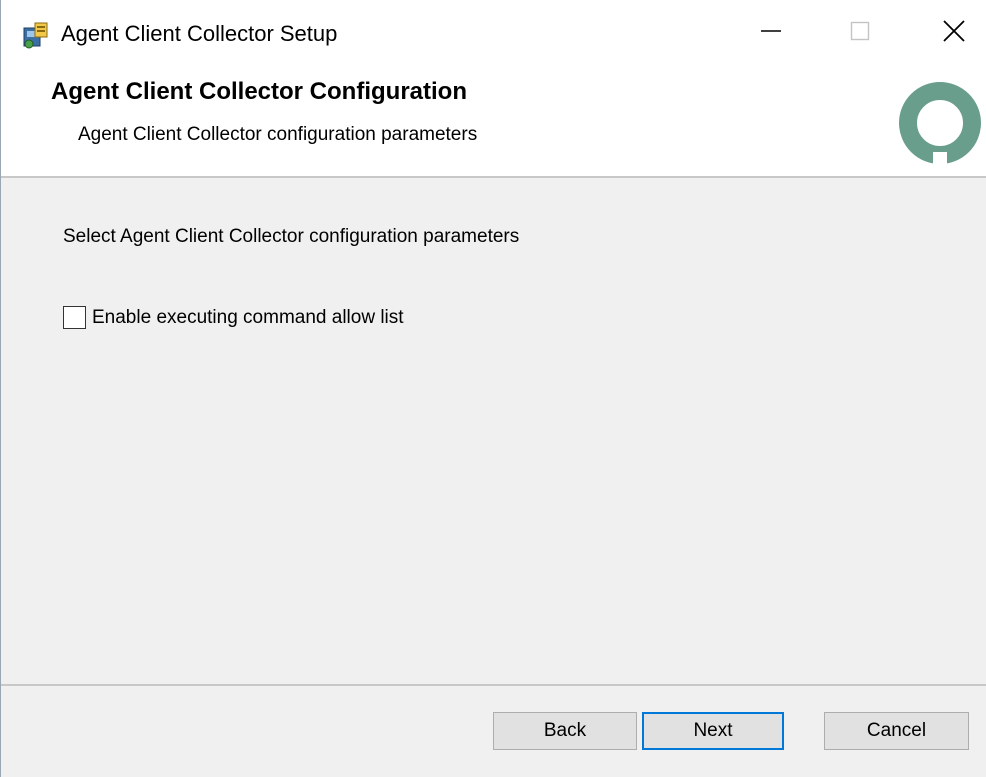 This screenshot has height=777, width=986. I want to click on button-bar: Back Next Cancel, so click(493, 730).